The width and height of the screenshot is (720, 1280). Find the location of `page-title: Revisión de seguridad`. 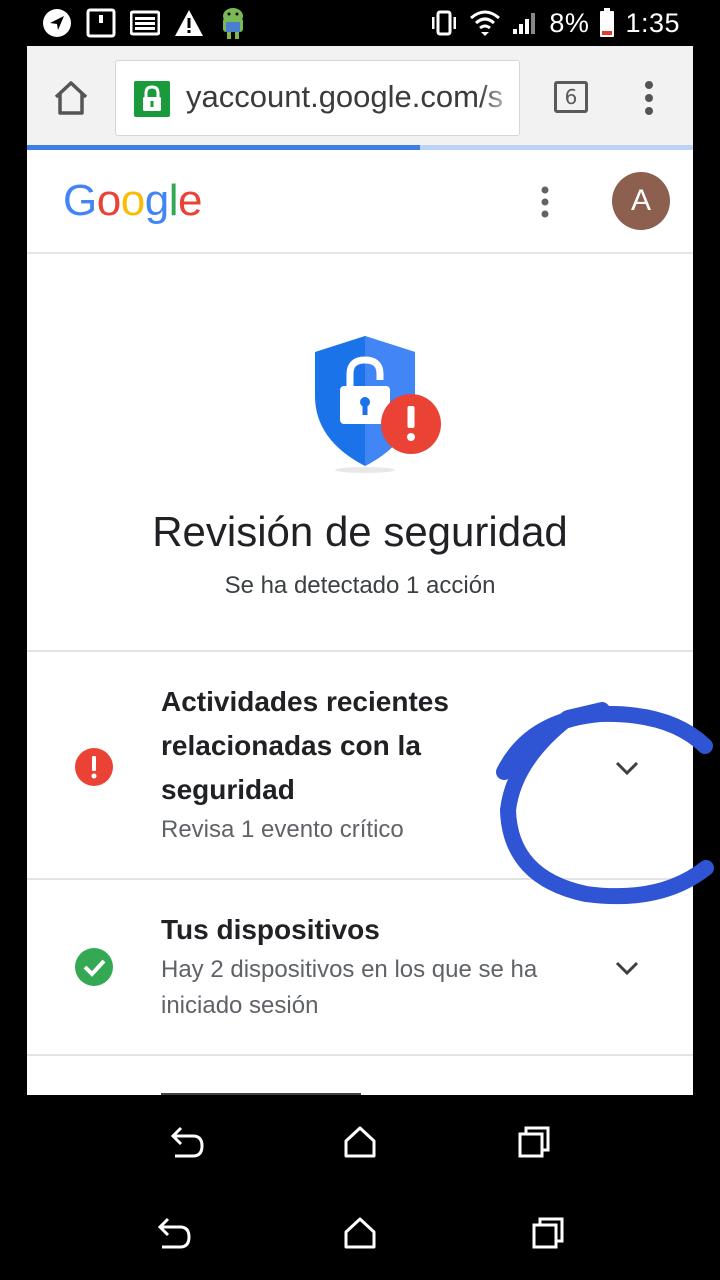

page-title: Revisión de seguridad is located at coordinates (360, 531).